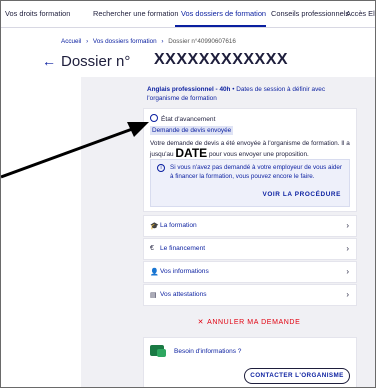  What do you see at coordinates (68, 152) in the screenshot?
I see `annotation-arrow-line` at bounding box center [68, 152].